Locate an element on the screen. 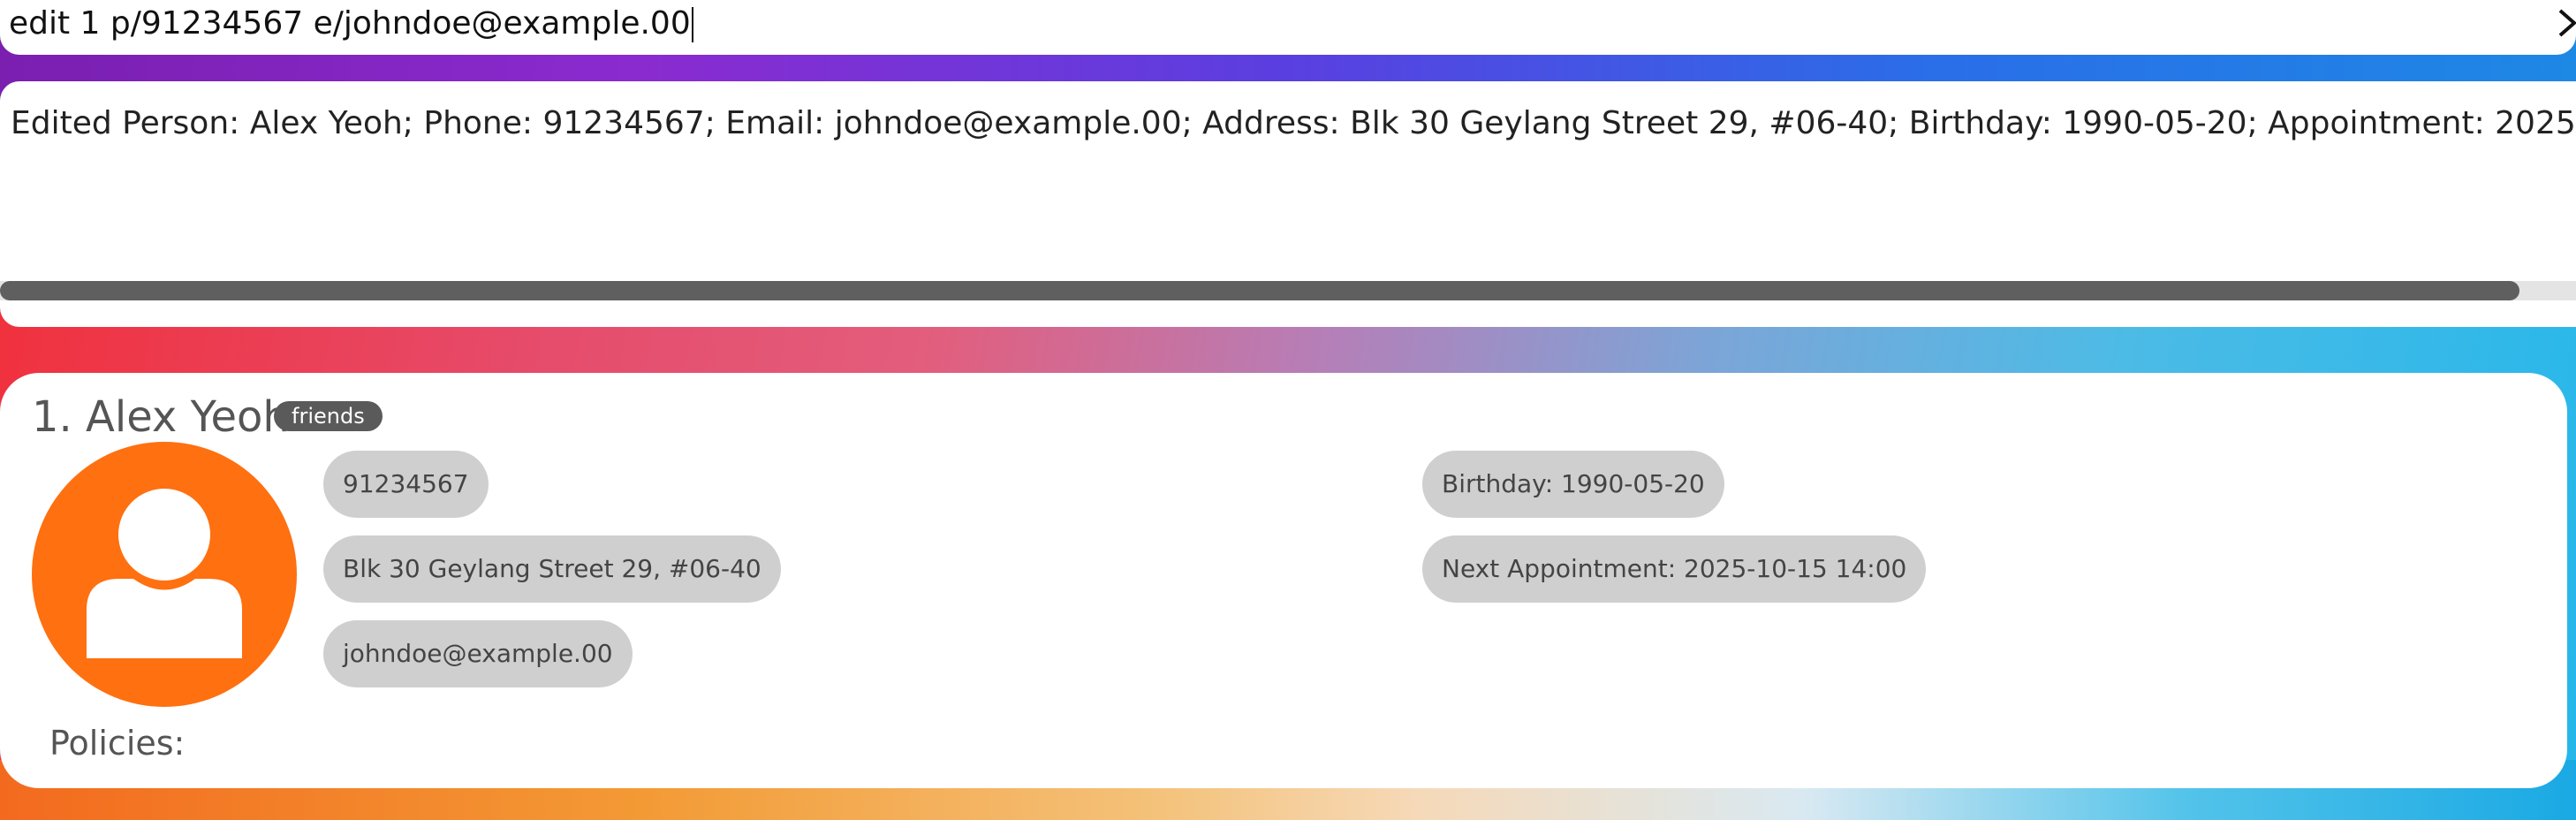  command-box: edit 1 p/91234567 e/johndoe@example.00 is located at coordinates (1288, 27).